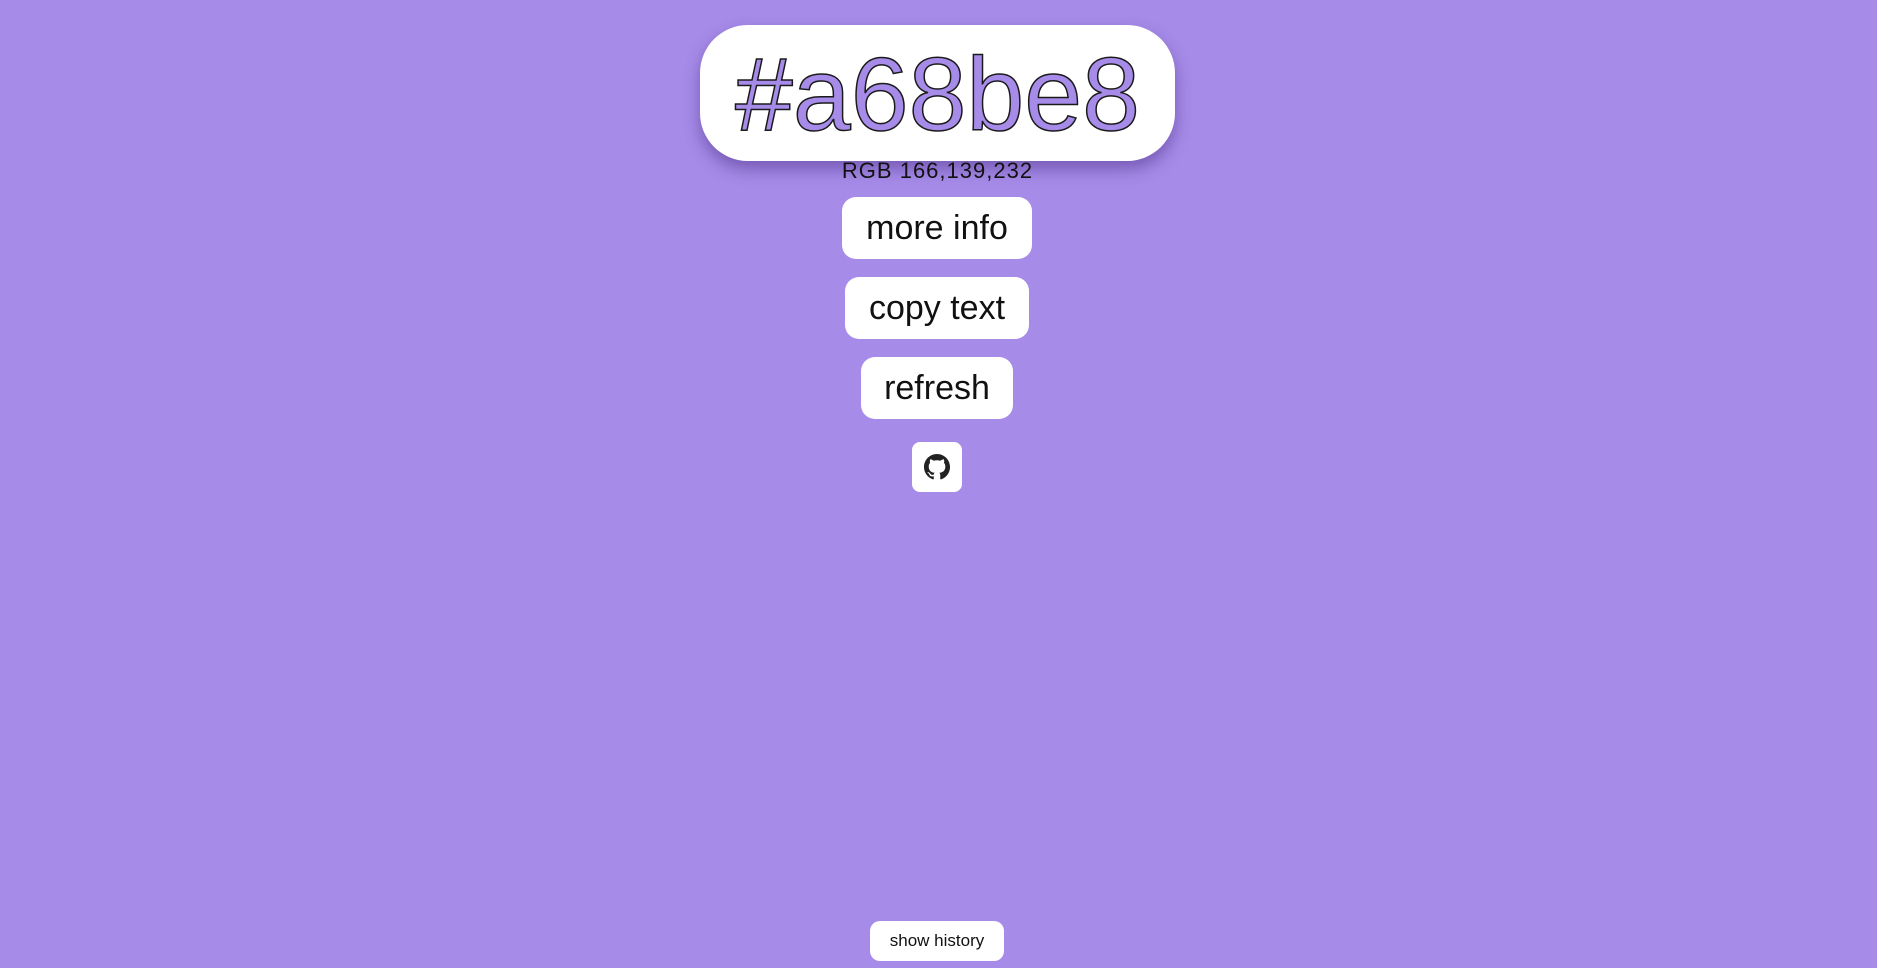 This screenshot has width=1877, height=968. Describe the element at coordinates (937, 308) in the screenshot. I see `copy-text-button: copy text` at that location.